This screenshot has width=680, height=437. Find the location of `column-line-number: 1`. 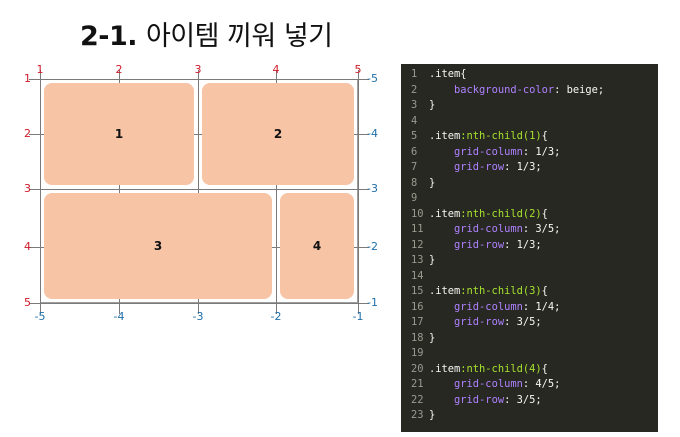

column-line-number: 1 is located at coordinates (40, 69).